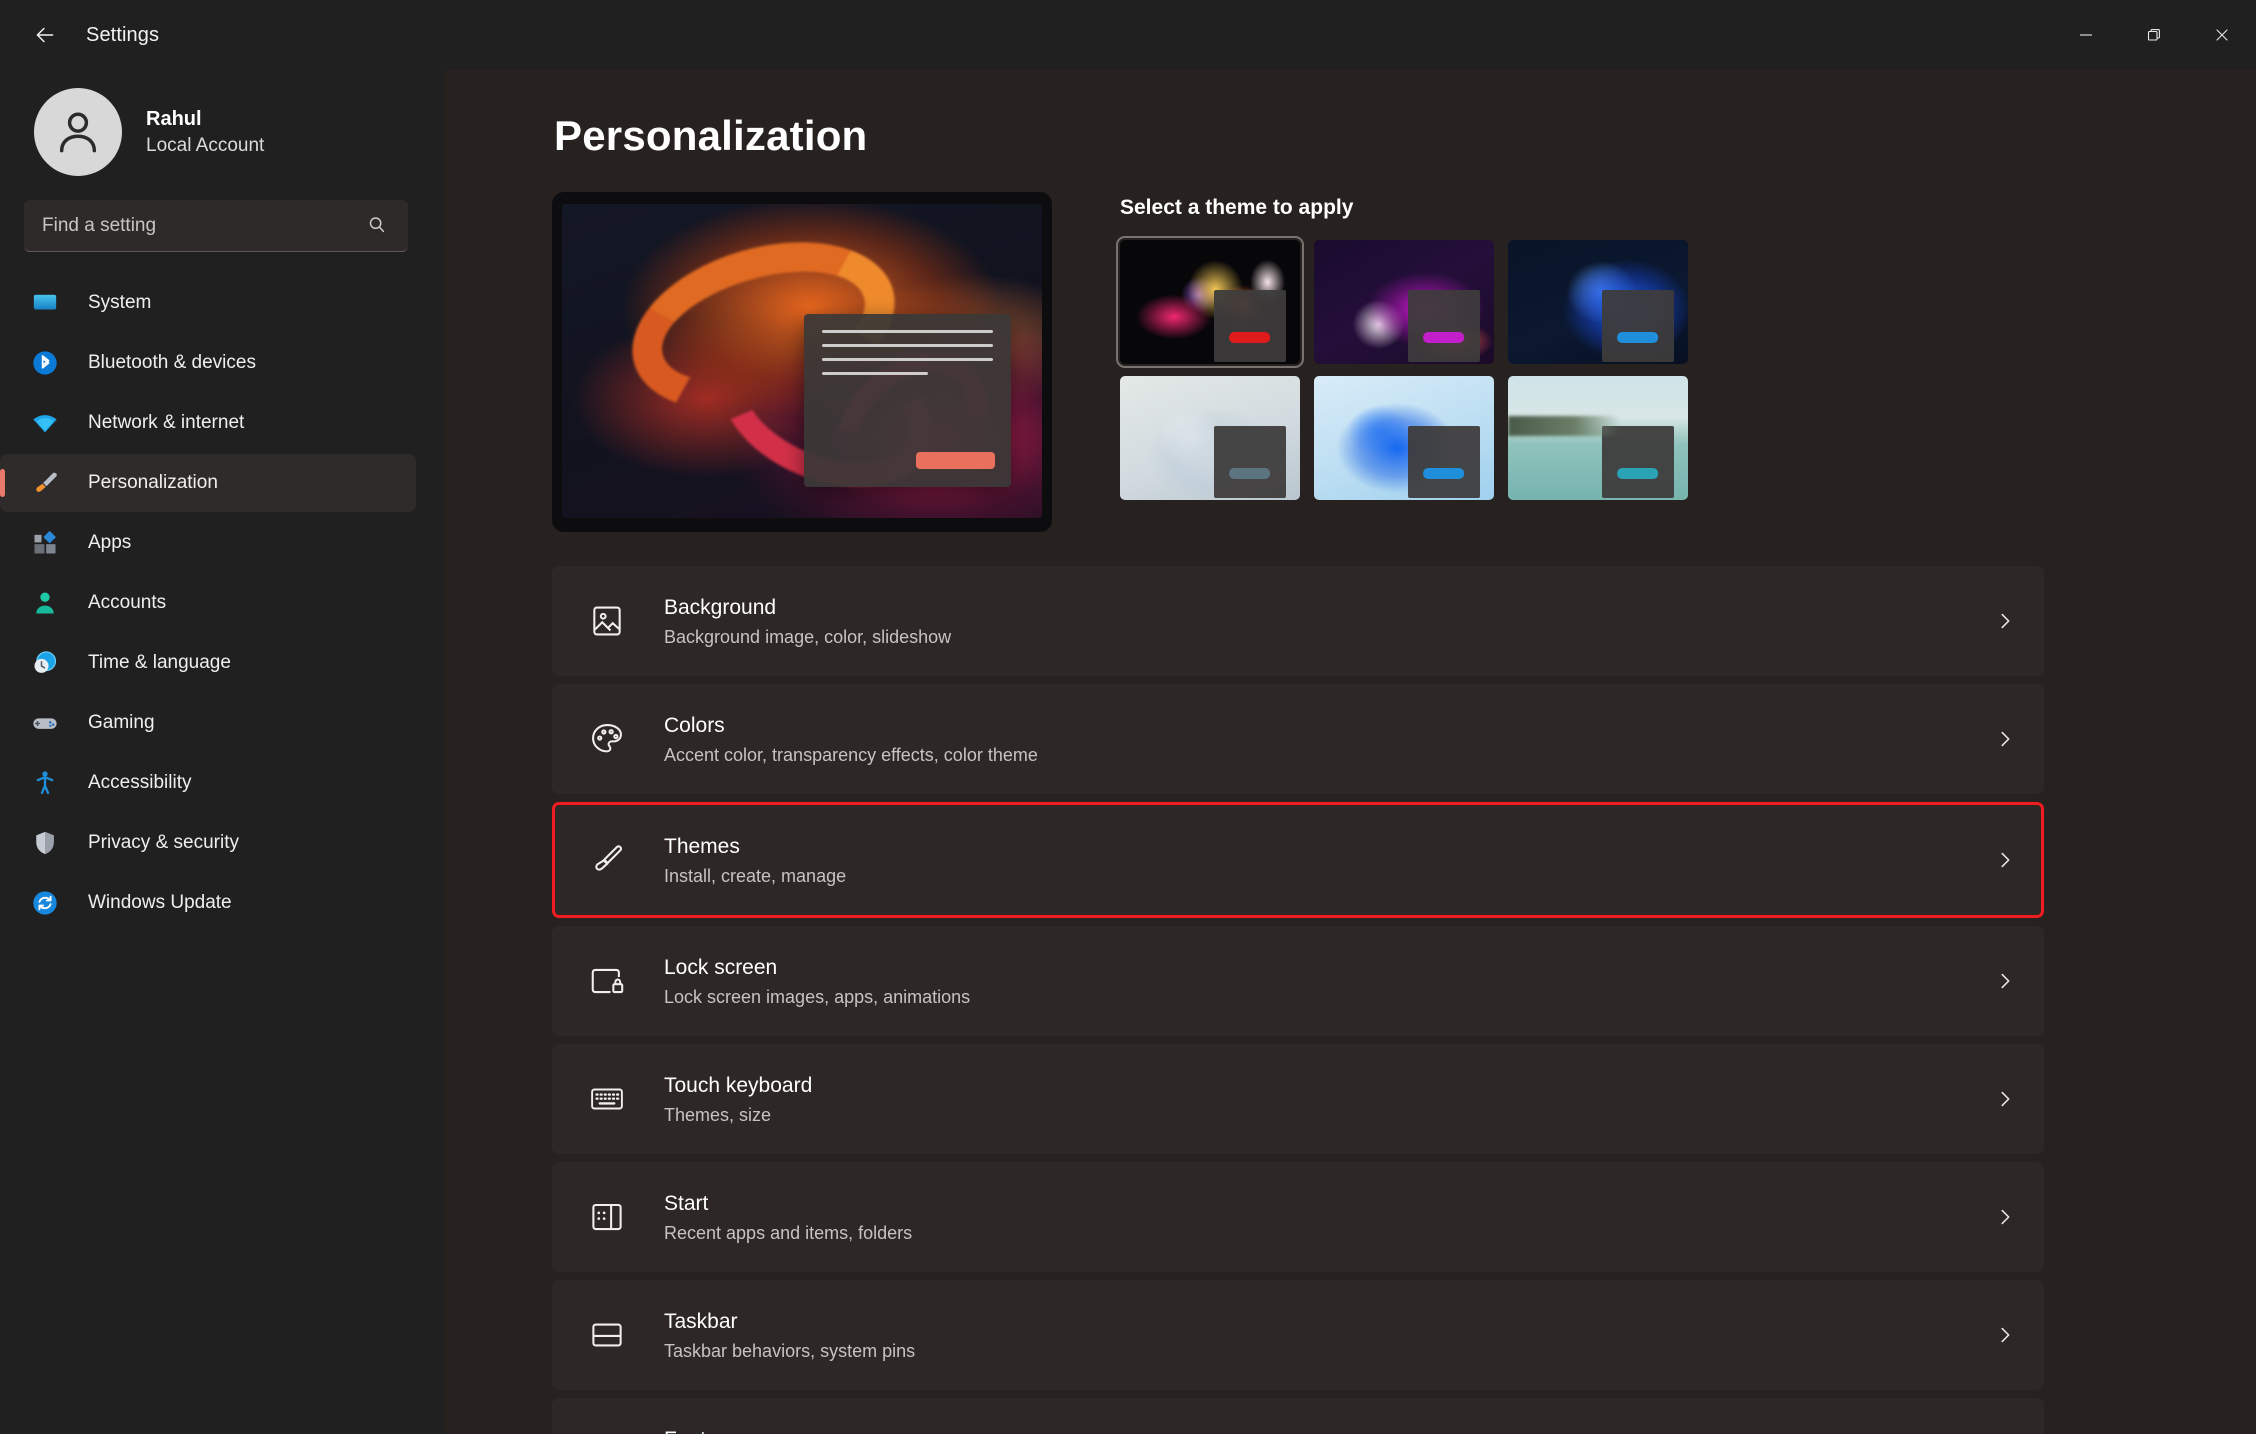 The image size is (2256, 1434). What do you see at coordinates (159, 662) in the screenshot?
I see `sidebar-label: Time & language` at bounding box center [159, 662].